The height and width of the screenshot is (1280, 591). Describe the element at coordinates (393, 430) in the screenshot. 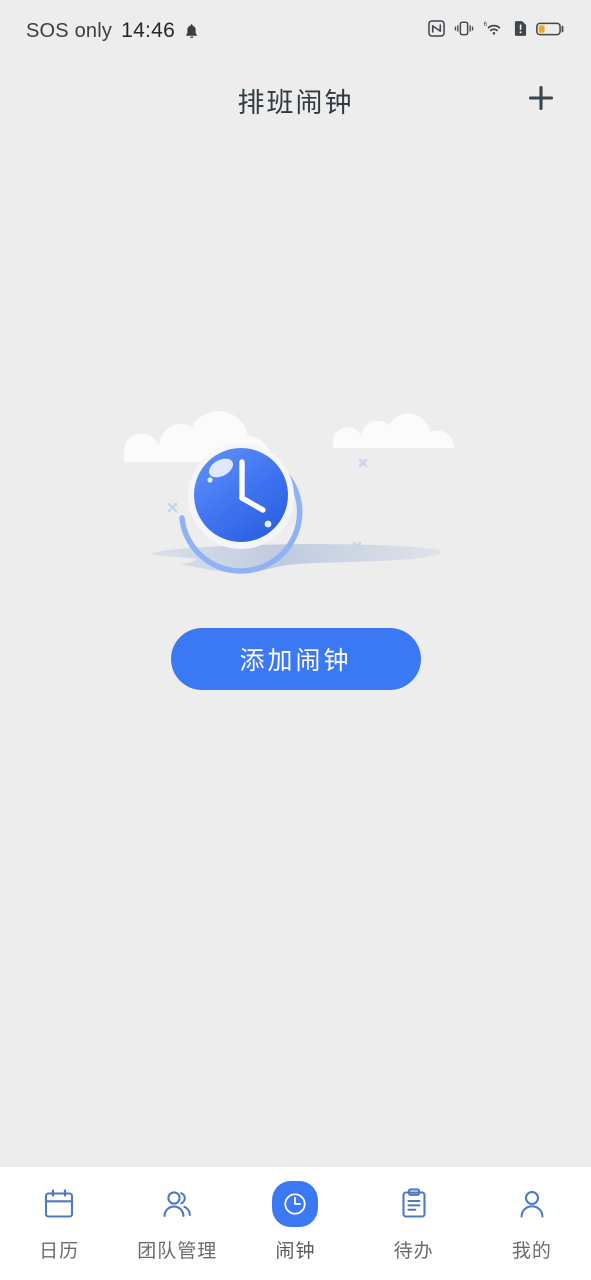

I see `cloud-right` at that location.